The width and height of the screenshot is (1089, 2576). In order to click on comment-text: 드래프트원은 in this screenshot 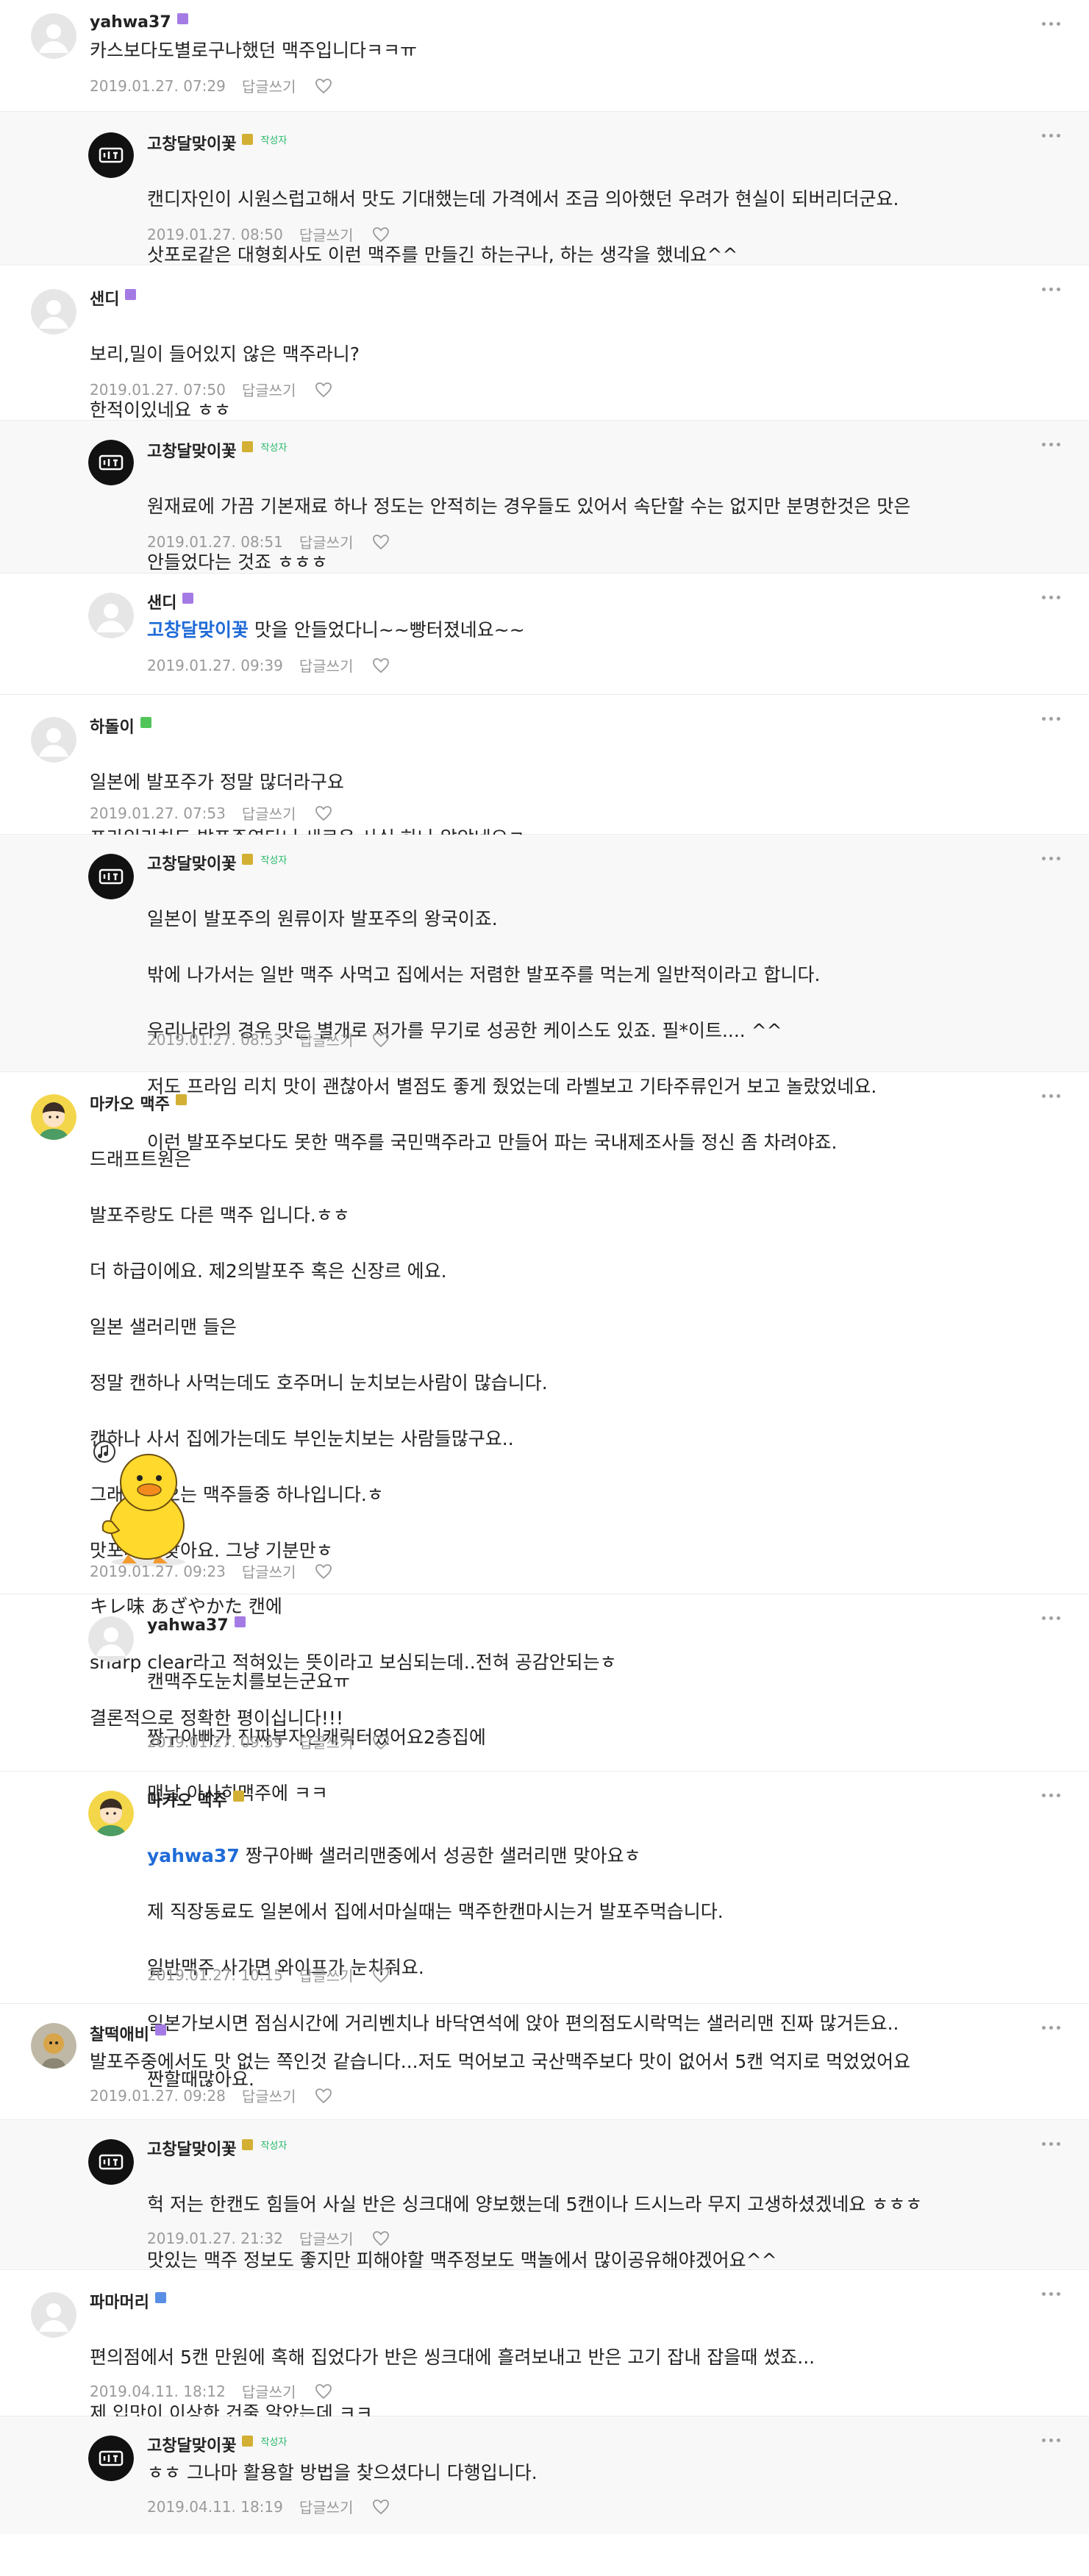, I will do `click(141, 1159)`.